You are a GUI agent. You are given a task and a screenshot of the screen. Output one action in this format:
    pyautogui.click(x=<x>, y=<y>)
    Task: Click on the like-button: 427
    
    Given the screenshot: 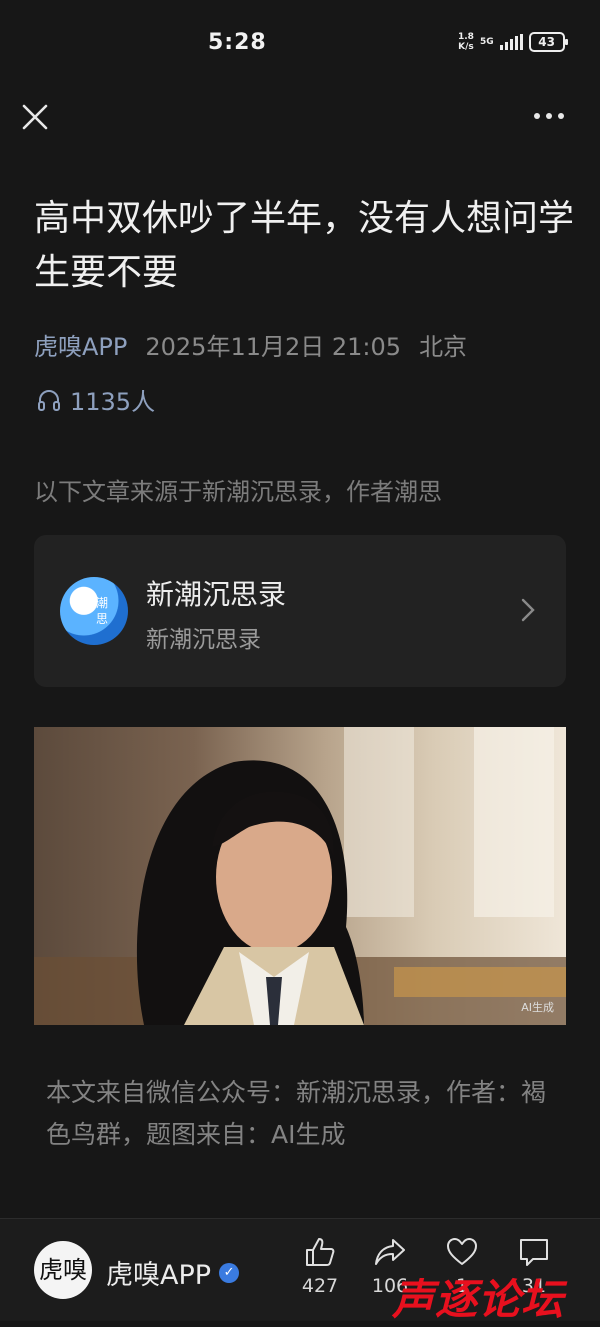 What is the action you would take?
    pyautogui.click(x=320, y=1266)
    